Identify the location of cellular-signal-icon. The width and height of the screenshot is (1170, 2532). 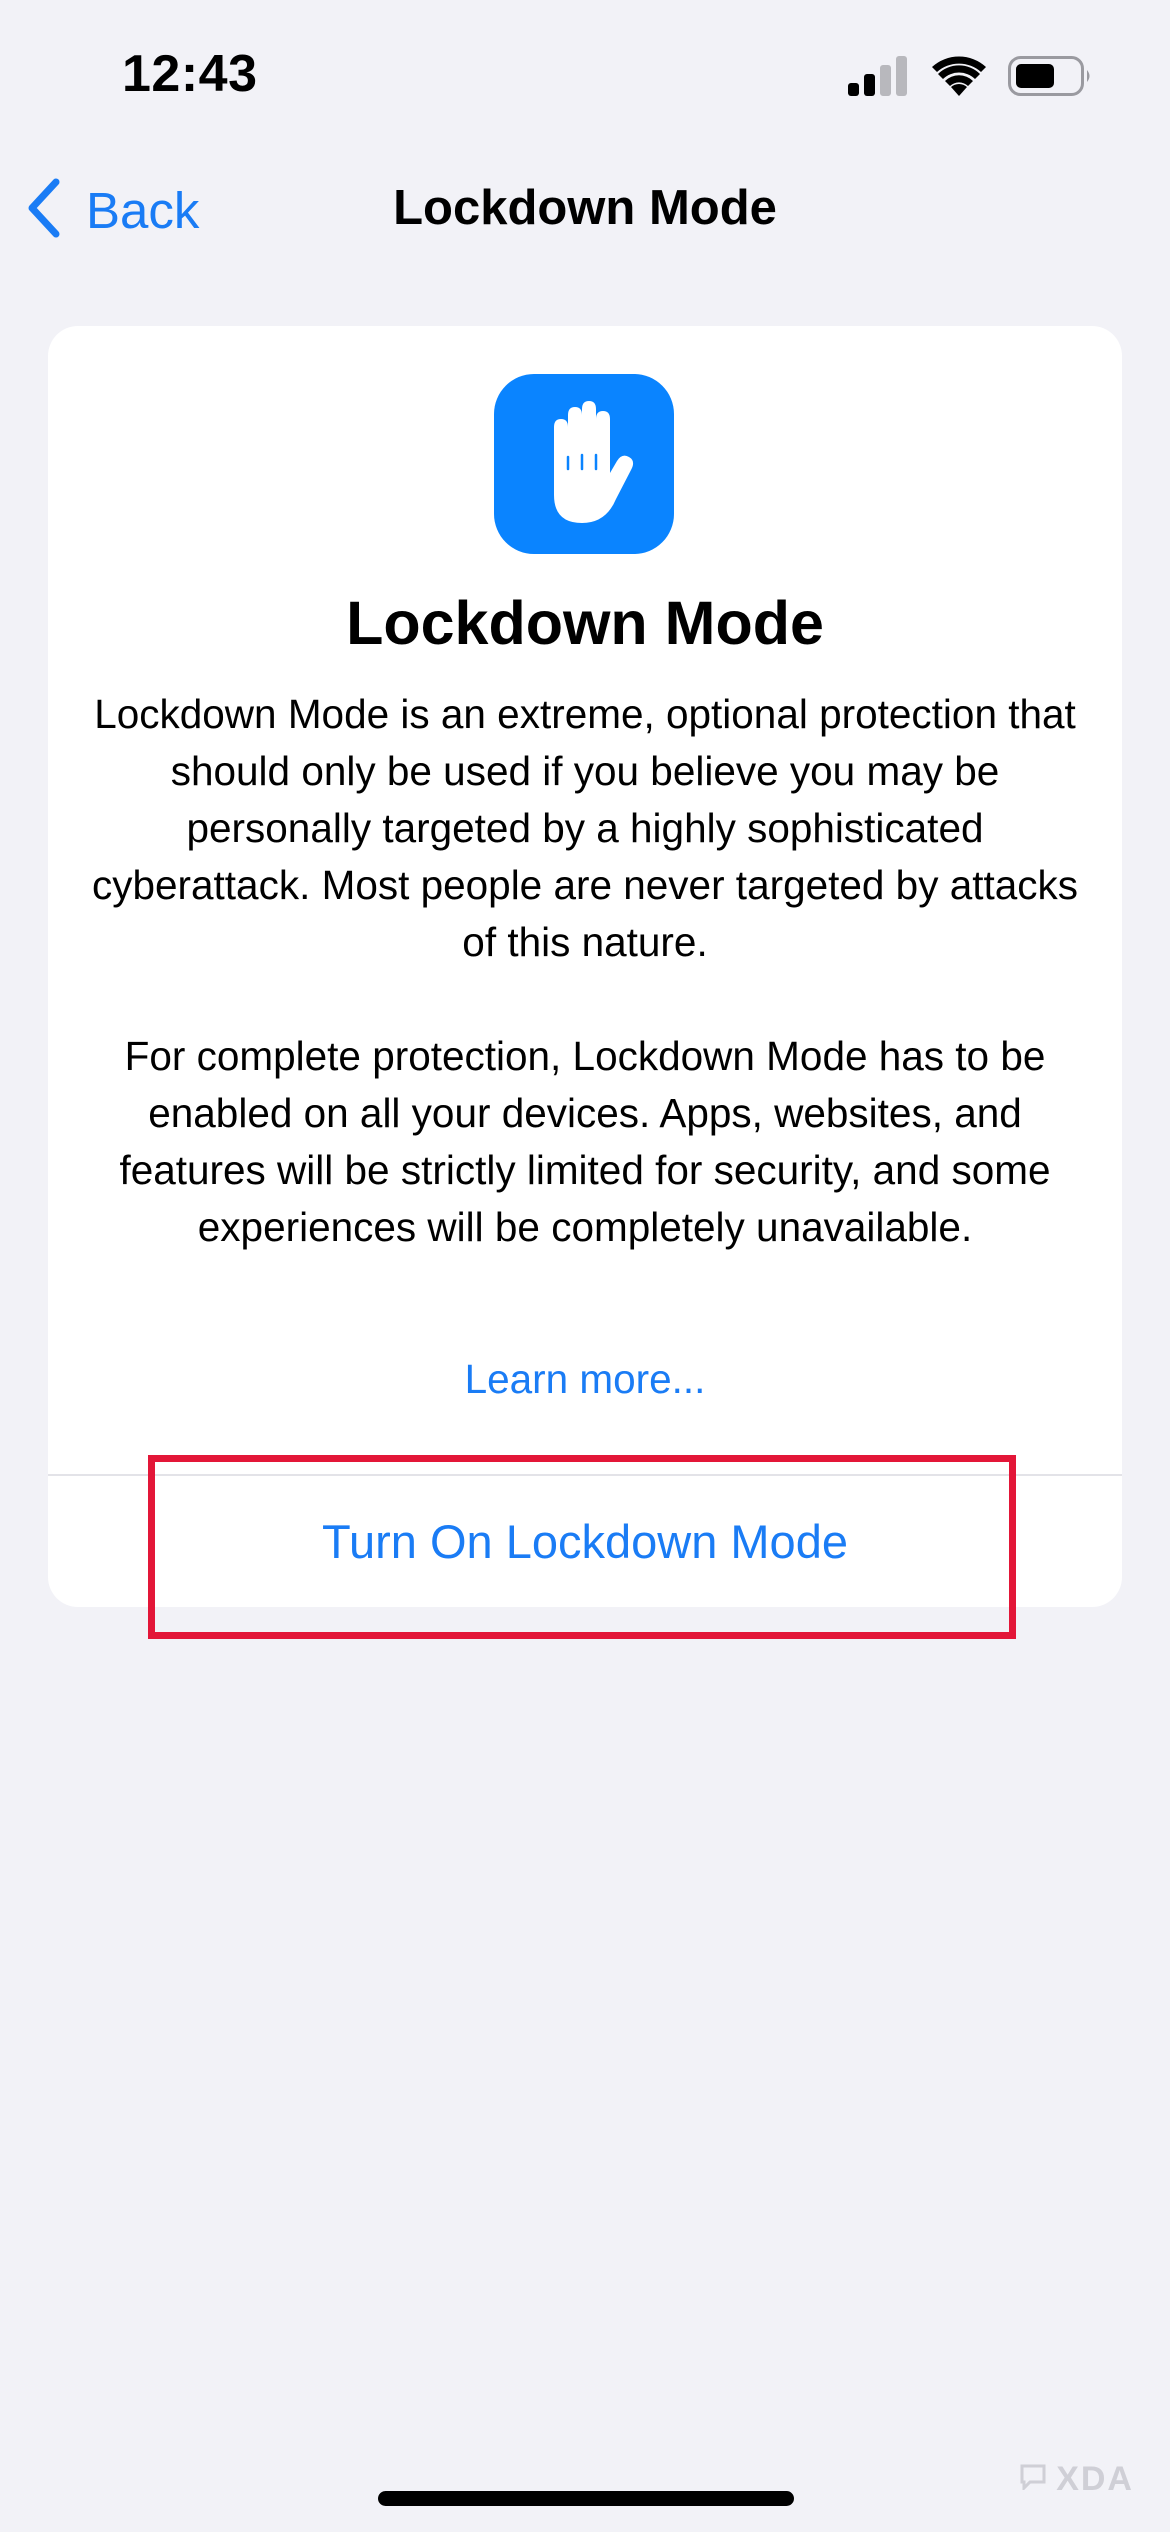
(879, 78).